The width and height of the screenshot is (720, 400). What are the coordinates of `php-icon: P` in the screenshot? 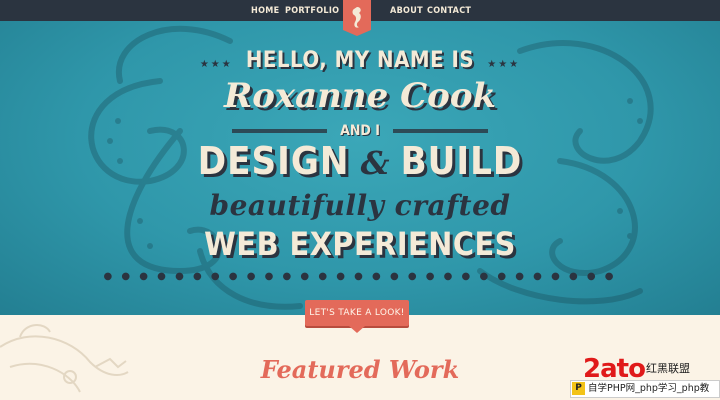 It's located at (578, 388).